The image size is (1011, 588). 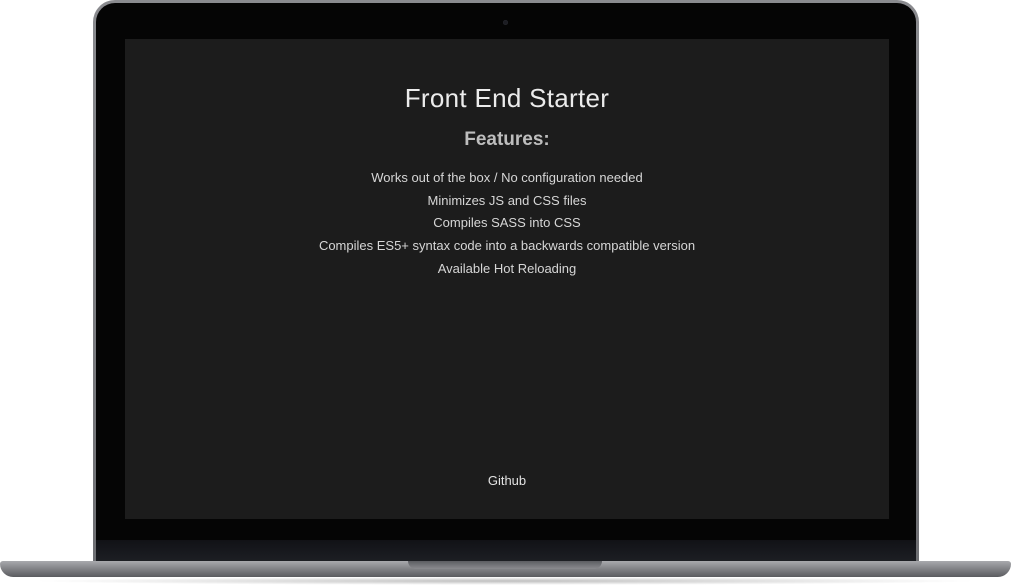 What do you see at coordinates (506, 551) in the screenshot?
I see `bezel-chin` at bounding box center [506, 551].